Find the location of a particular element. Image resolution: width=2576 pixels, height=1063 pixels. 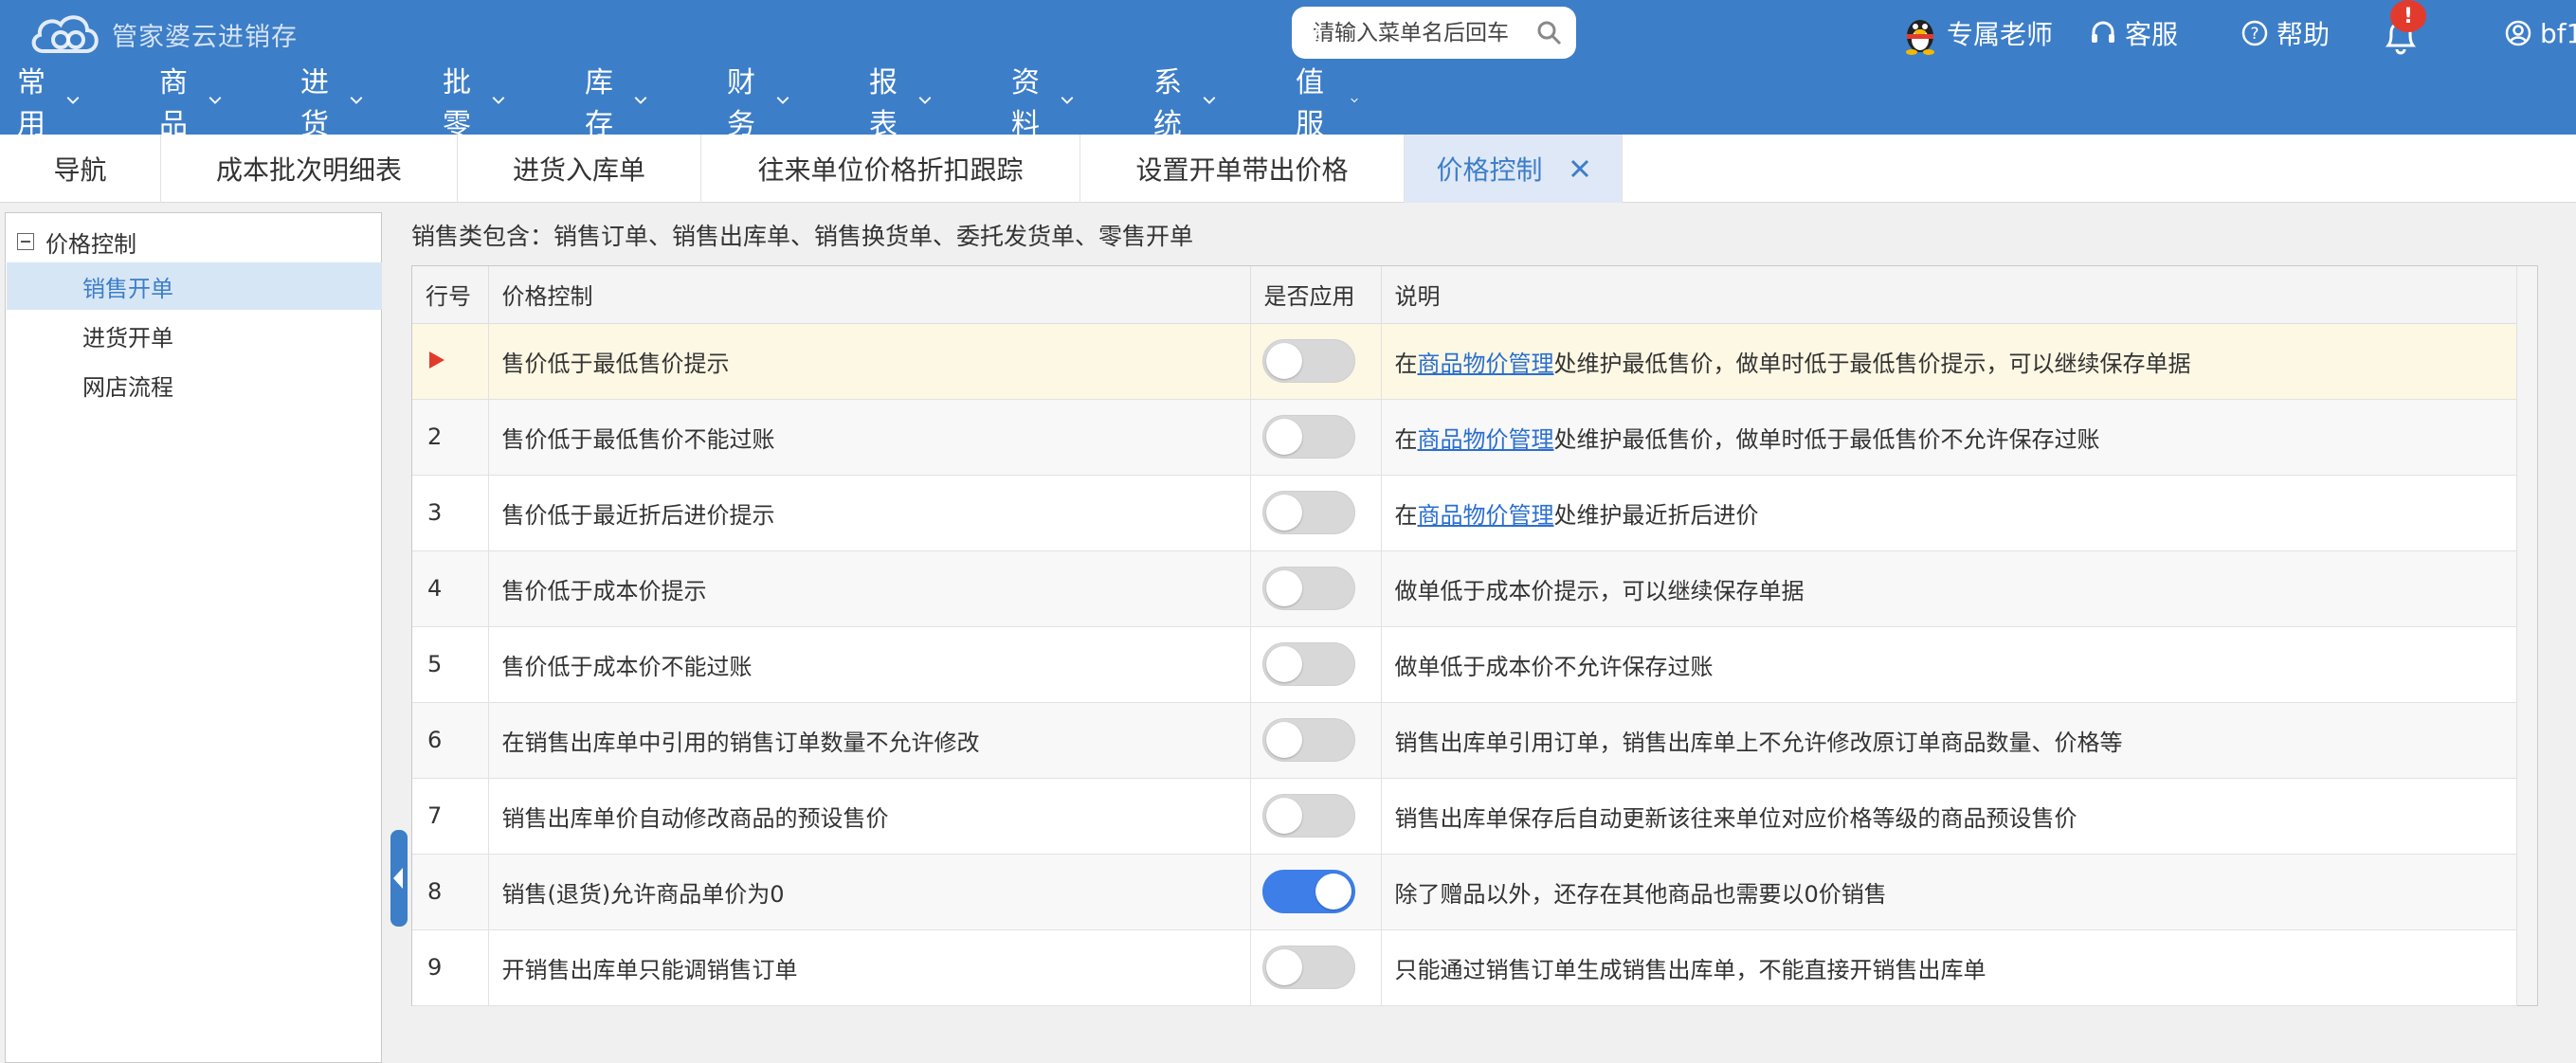

menu-inventory: 库存 is located at coordinates (616, 104).